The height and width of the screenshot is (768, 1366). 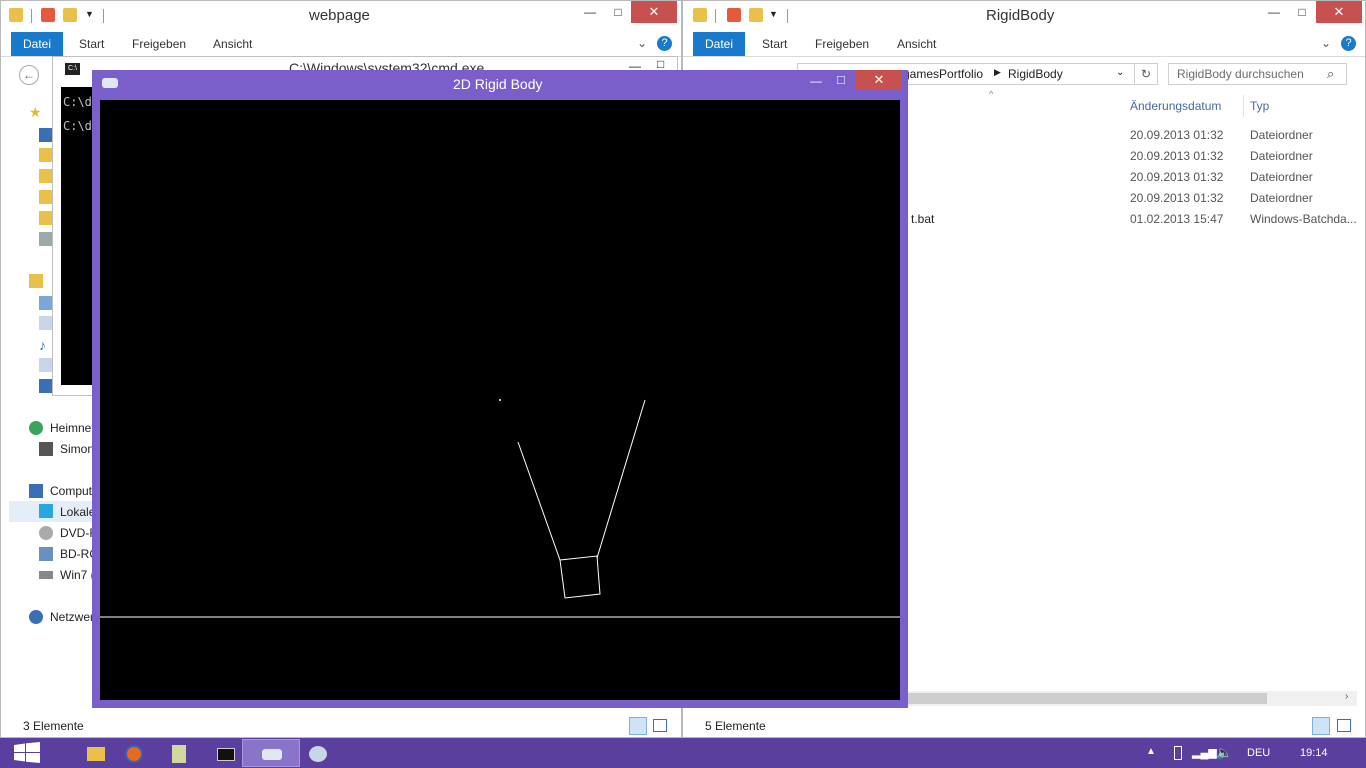 I want to click on desktop-icon, so click(x=46, y=135).